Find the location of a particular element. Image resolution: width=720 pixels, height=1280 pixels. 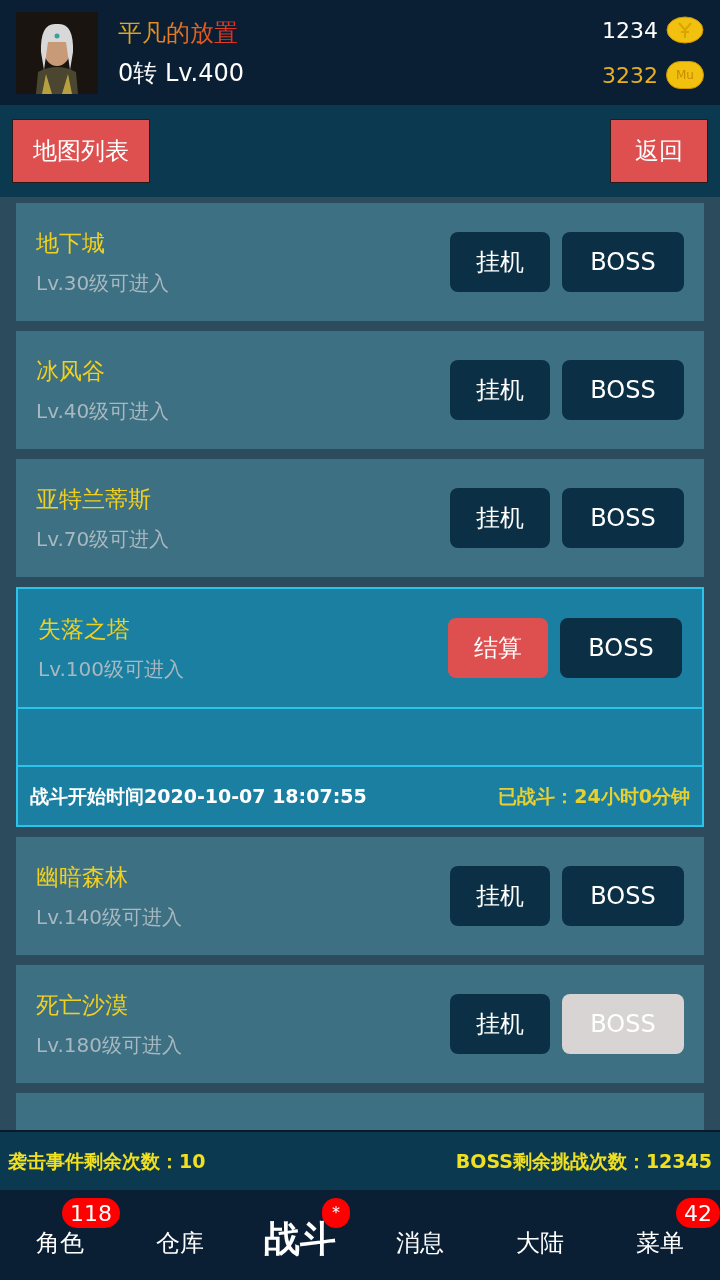

map-requirement: Lv.100级可进入 is located at coordinates (111, 670).